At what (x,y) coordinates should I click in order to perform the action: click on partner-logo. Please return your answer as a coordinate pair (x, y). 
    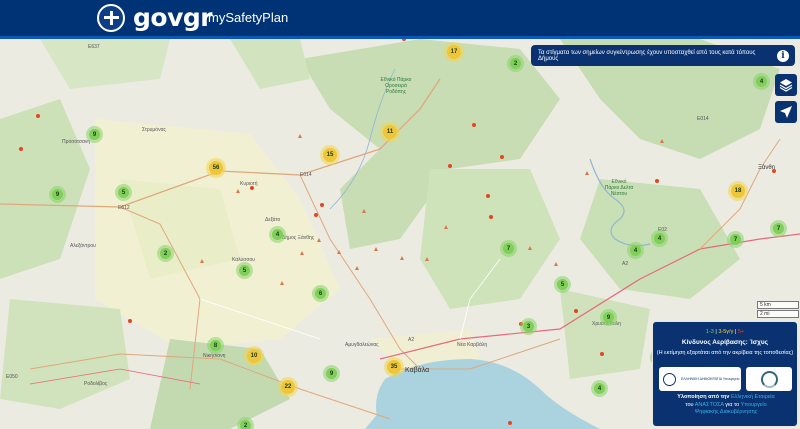
    Looking at the image, I should click on (769, 379).